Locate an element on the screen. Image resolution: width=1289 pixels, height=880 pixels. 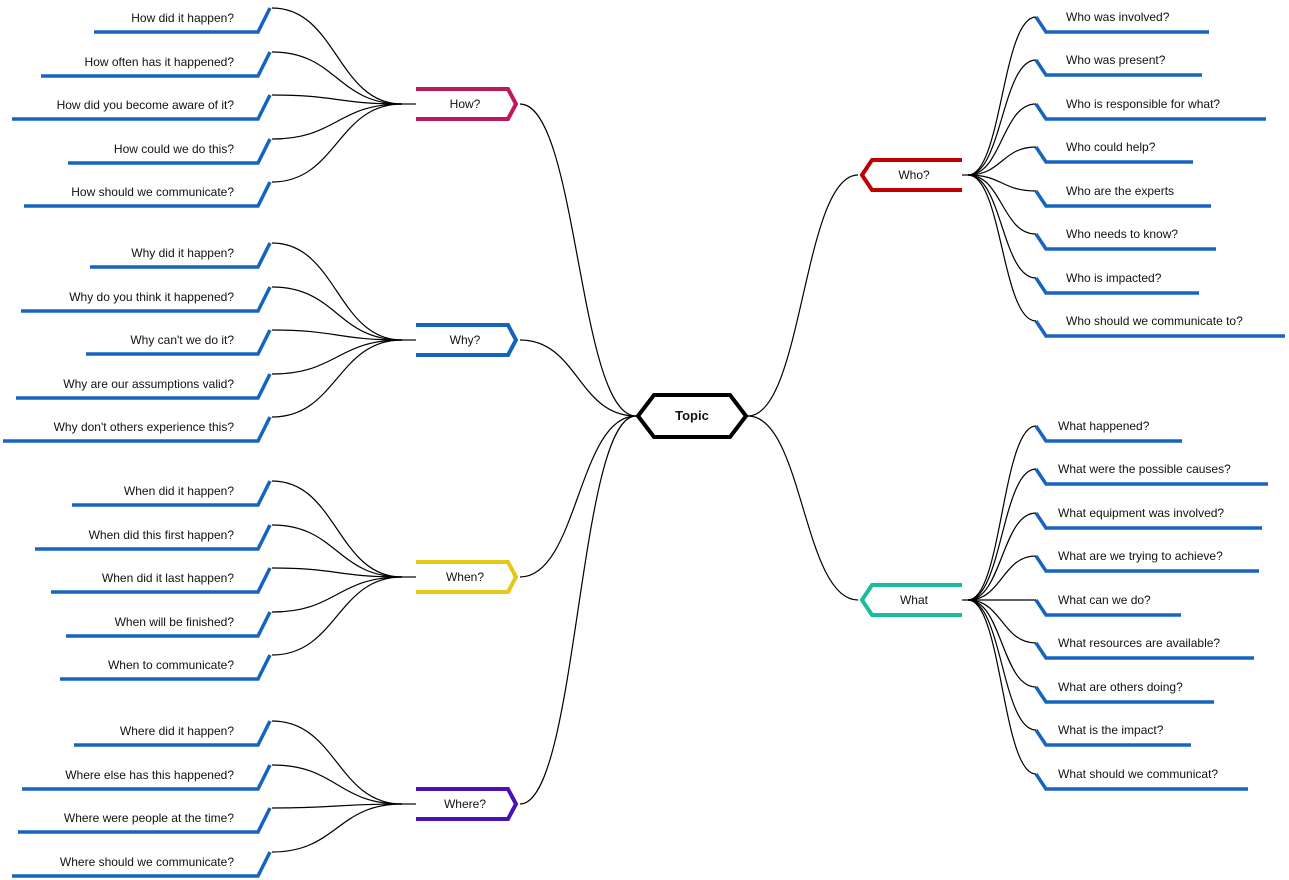
branch-label-how: How? is located at coordinates (465, 104).